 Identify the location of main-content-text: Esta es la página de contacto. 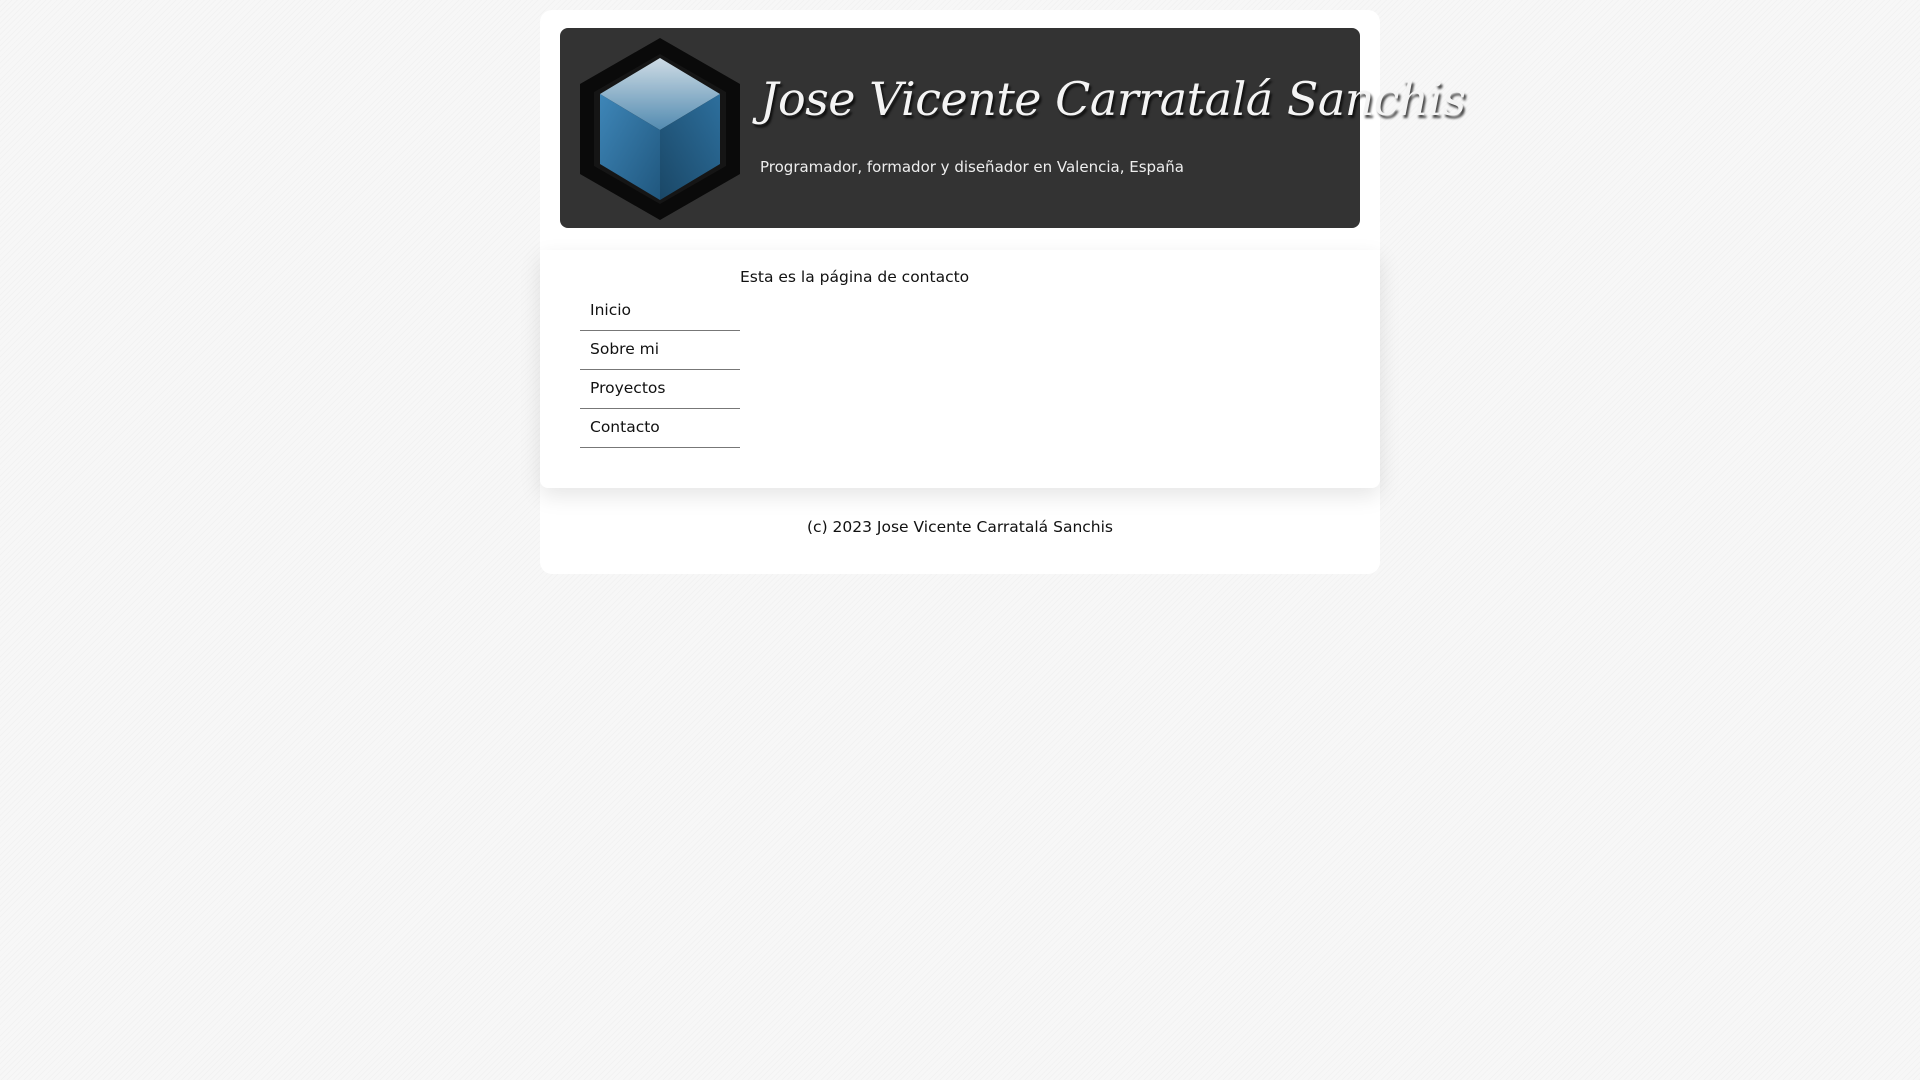
(855, 277).